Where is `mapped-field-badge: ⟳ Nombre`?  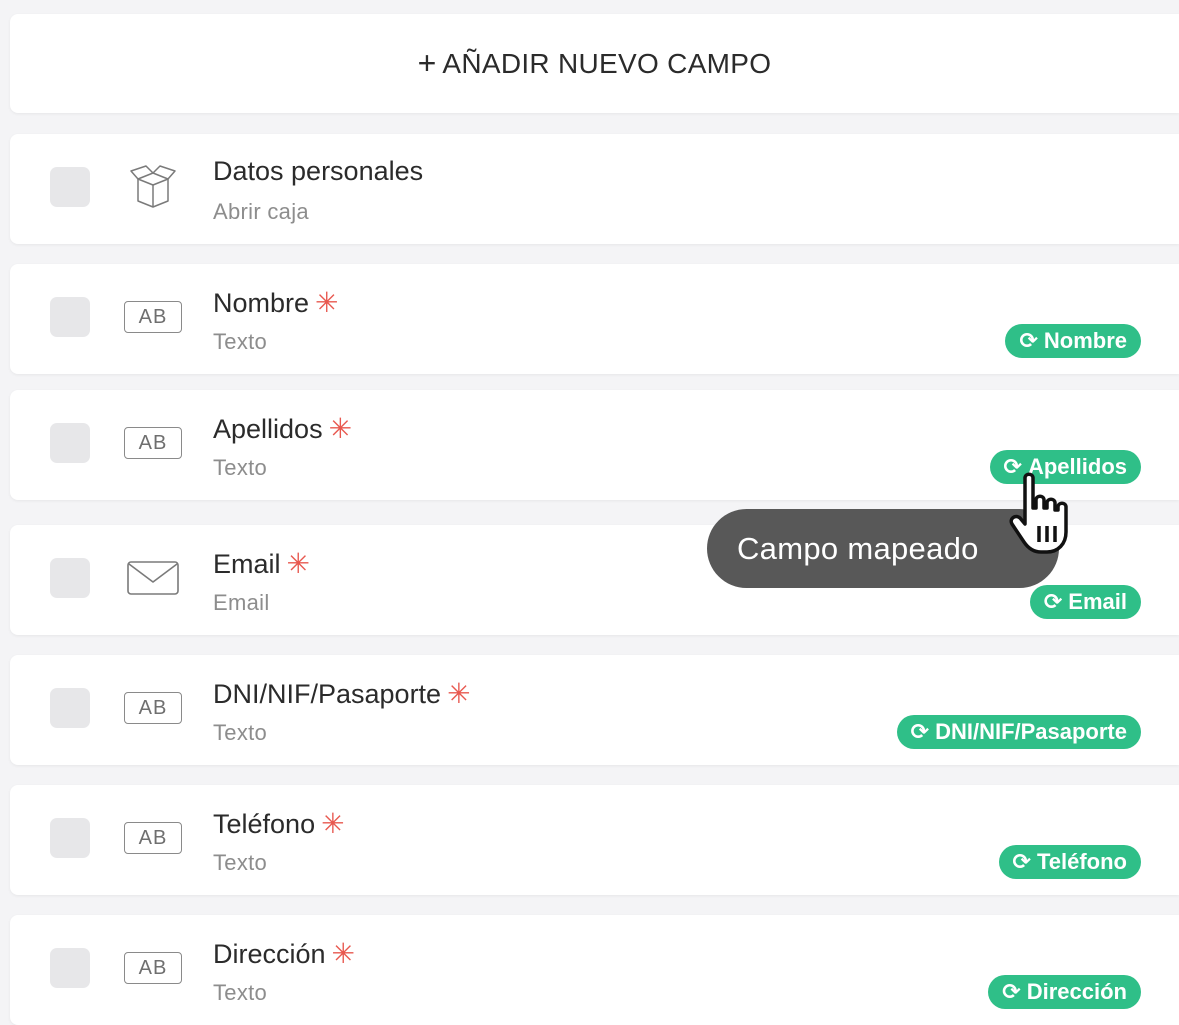 mapped-field-badge: ⟳ Nombre is located at coordinates (1073, 341).